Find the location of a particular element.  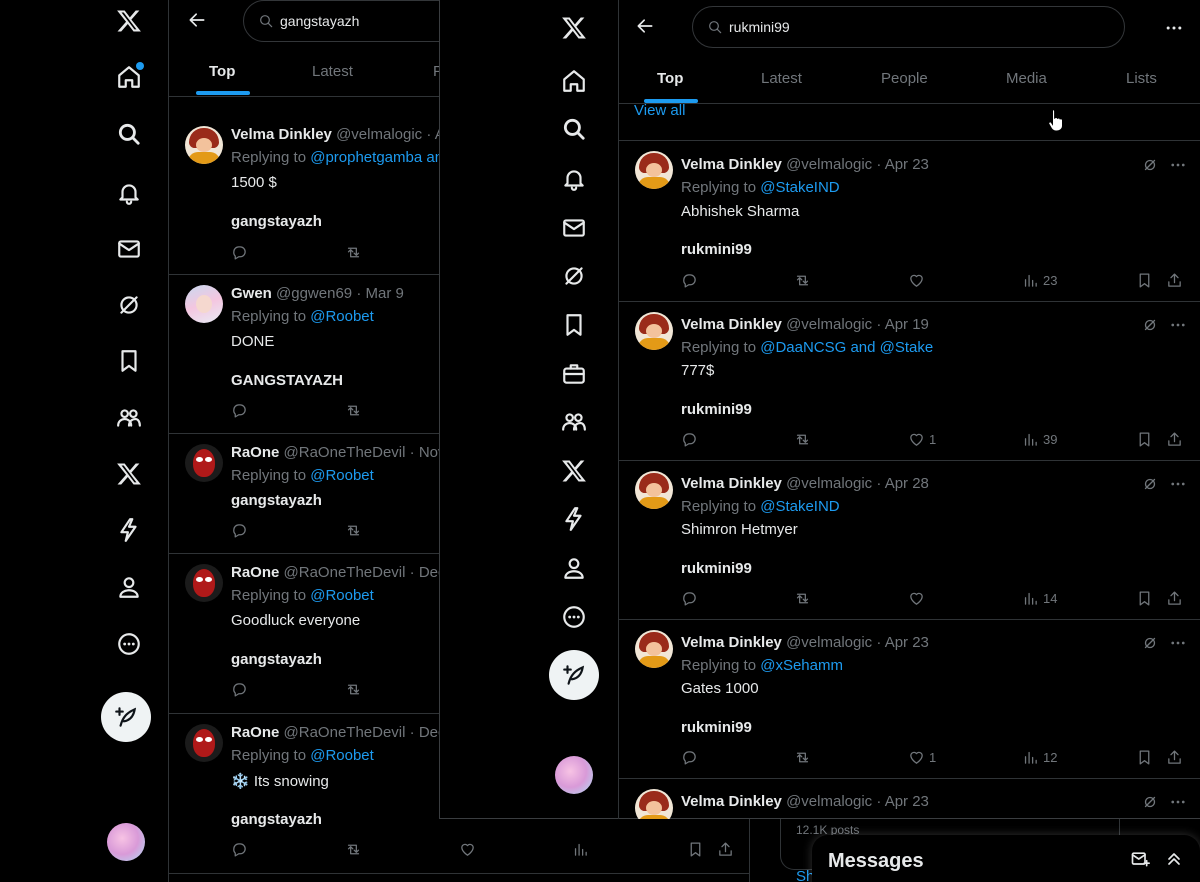

tweet-date: Apr 23 is located at coordinates (907, 801).